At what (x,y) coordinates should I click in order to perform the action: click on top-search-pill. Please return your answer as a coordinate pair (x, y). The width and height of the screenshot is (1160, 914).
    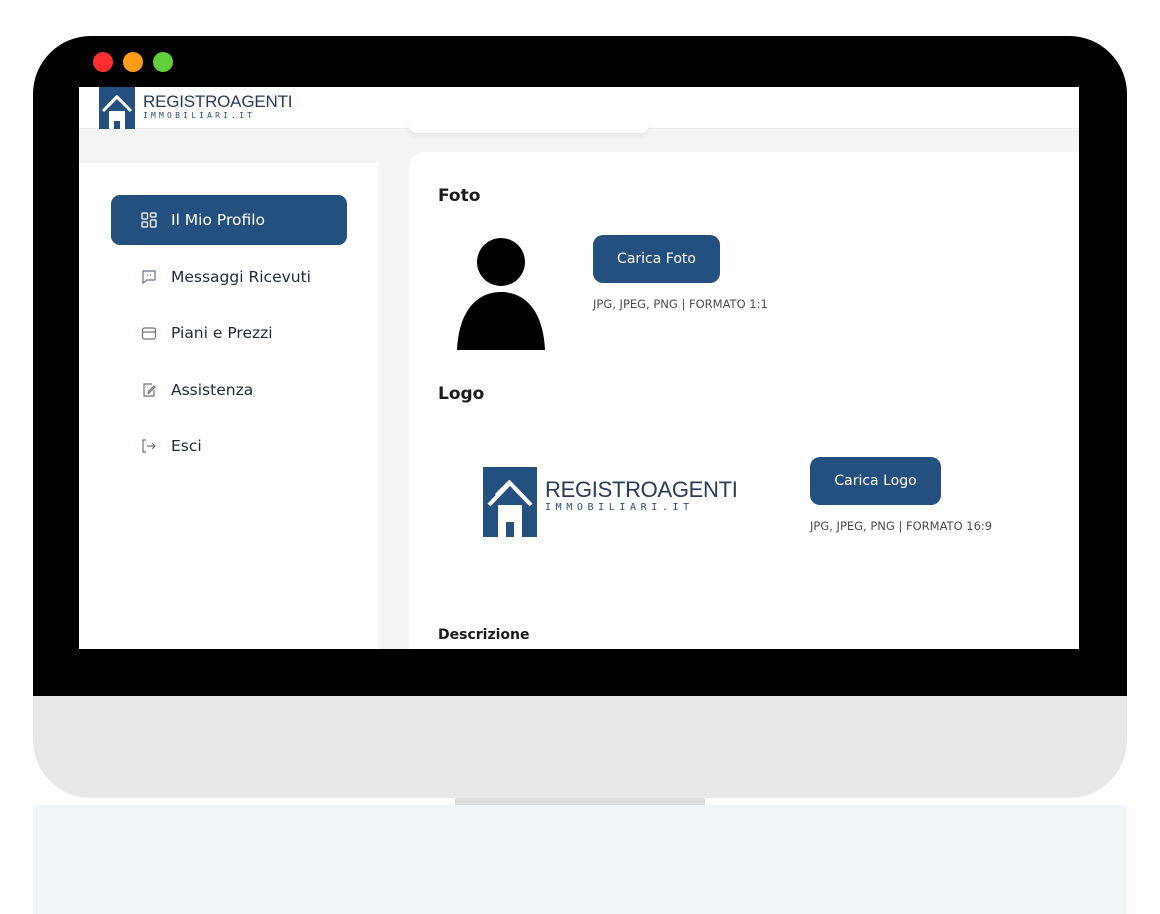
    Looking at the image, I should click on (529, 125).